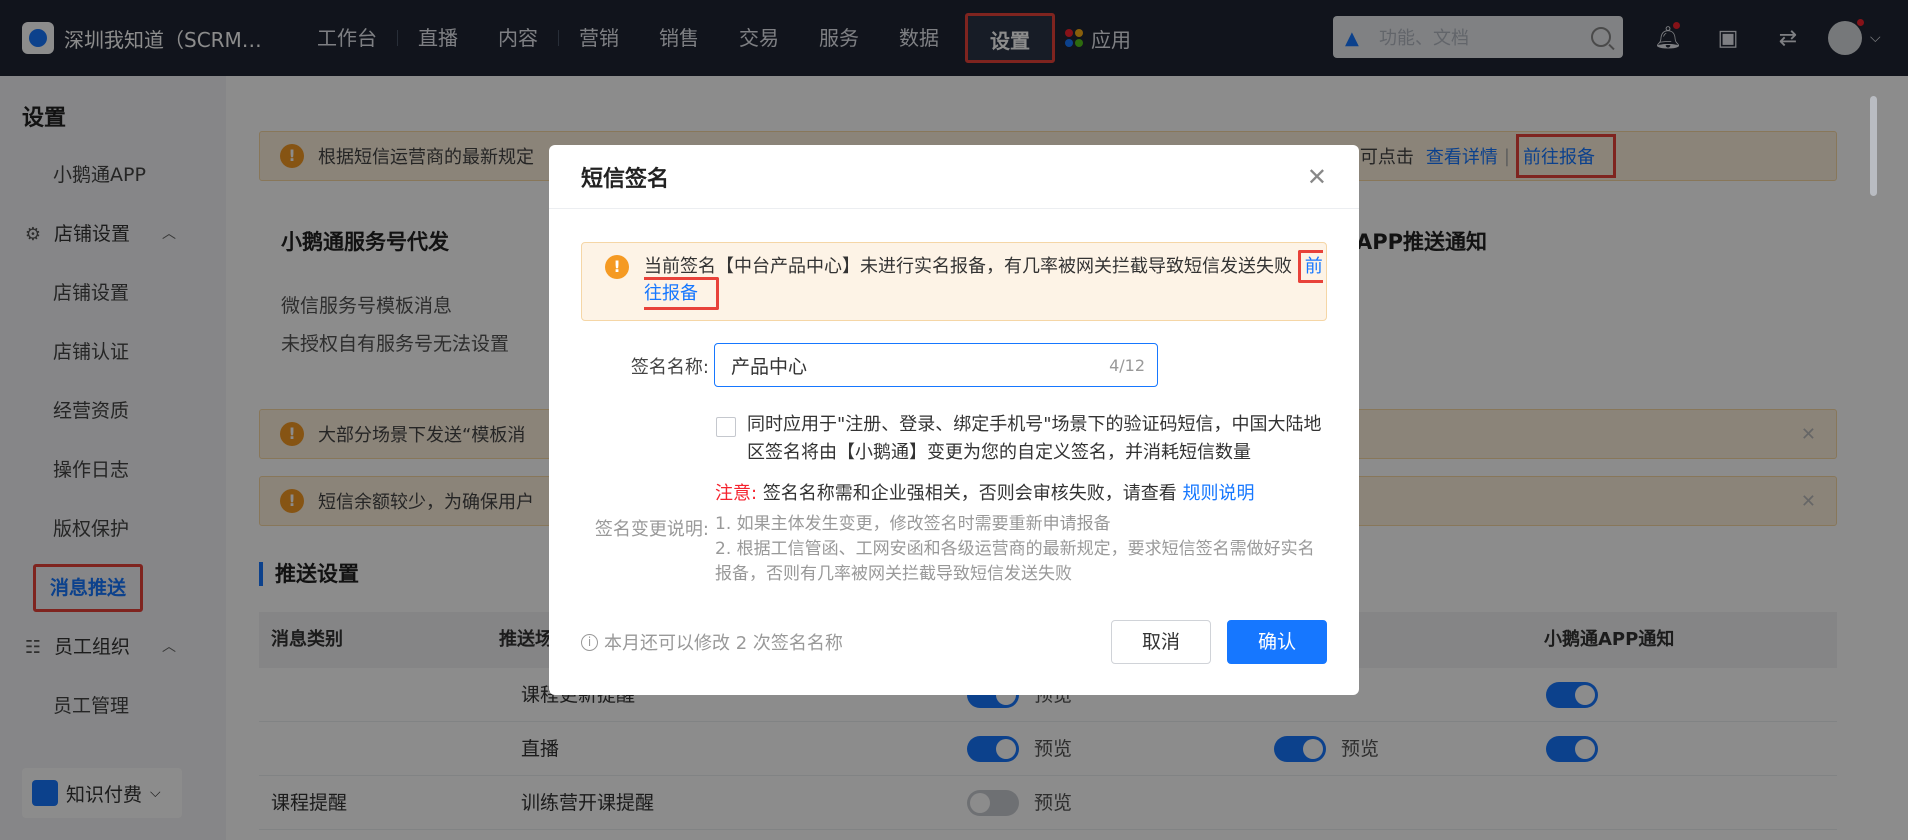 This screenshot has width=1908, height=840. Describe the element at coordinates (669, 367) in the screenshot. I see `signature-name-label: 签名名称:` at that location.